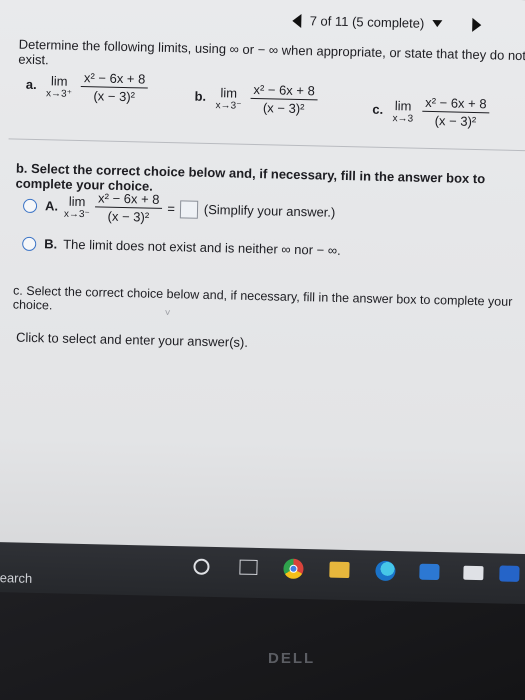 This screenshot has width=525, height=700. I want to click on part-a-expression: a. lim x→3⁺ x² − 6x + 8 (x − 3)², so click(87, 87).